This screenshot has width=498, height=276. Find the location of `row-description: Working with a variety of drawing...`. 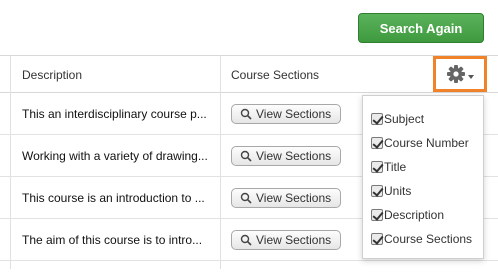

row-description: Working with a variety of drawing... is located at coordinates (115, 155).